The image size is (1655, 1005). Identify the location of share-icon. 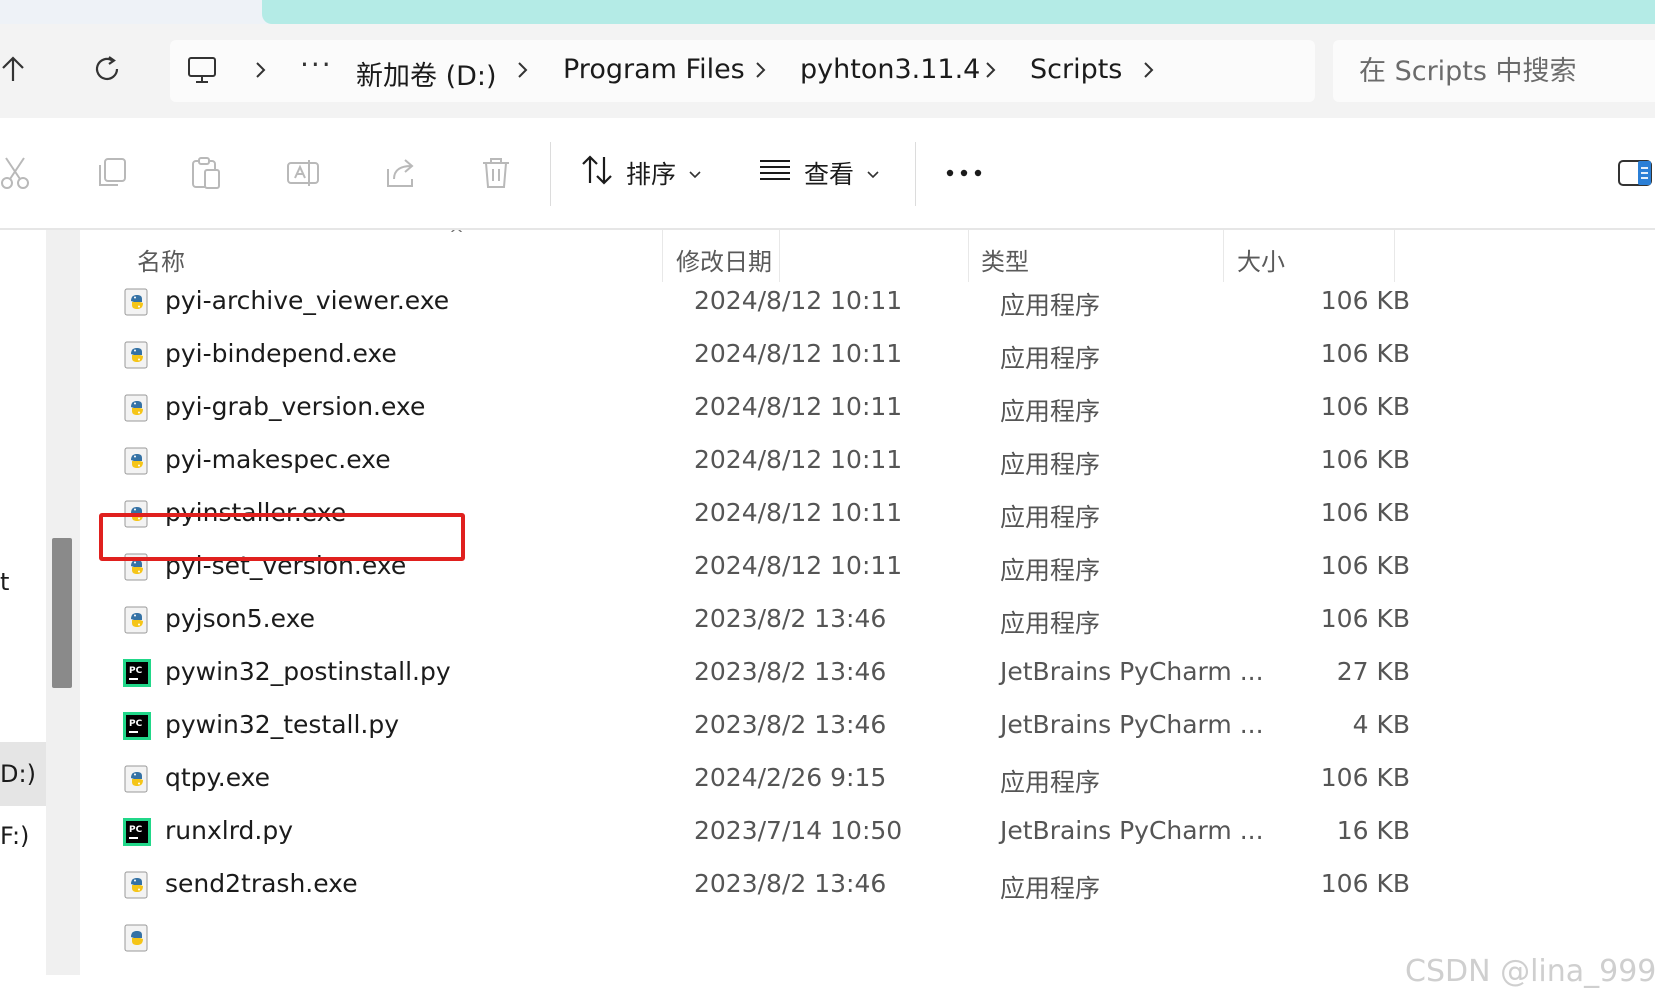
(402, 173).